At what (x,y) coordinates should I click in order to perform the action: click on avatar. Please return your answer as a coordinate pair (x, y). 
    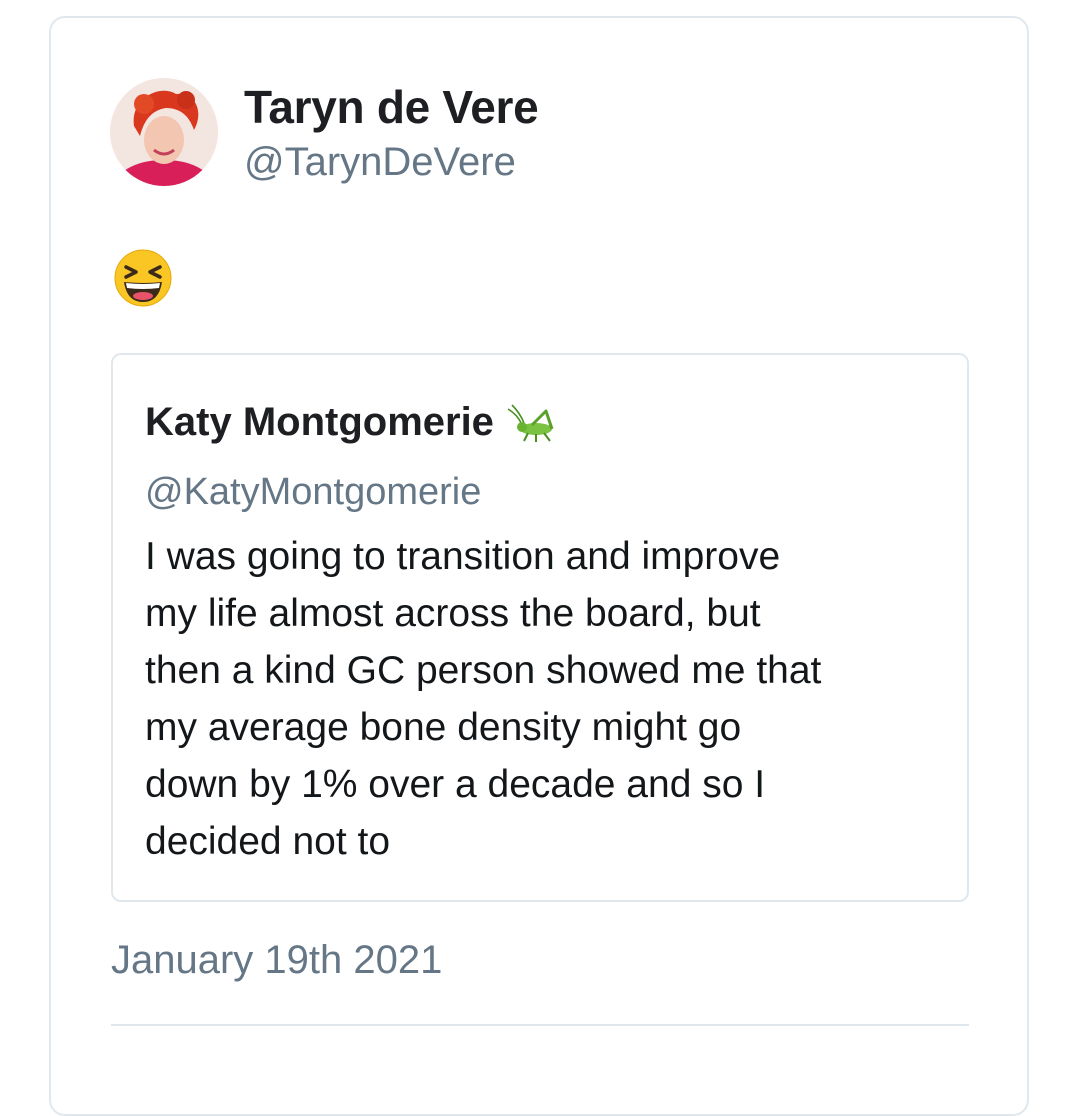
    Looking at the image, I should click on (164, 132).